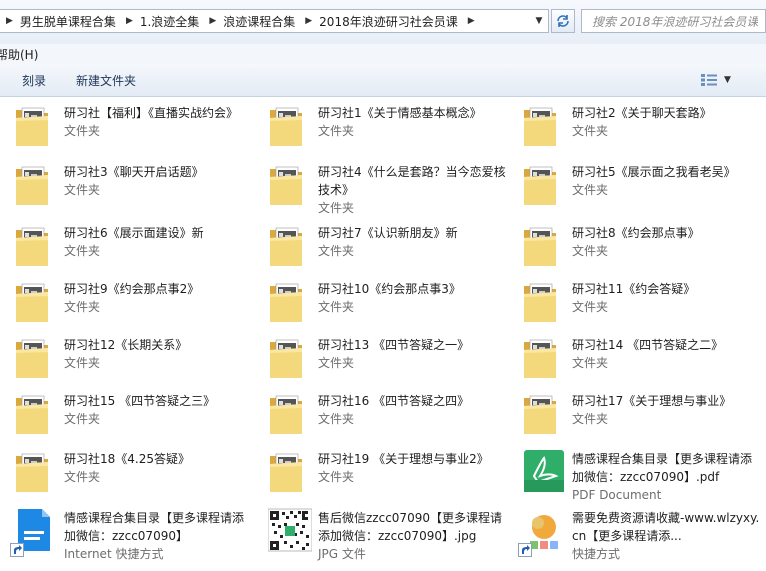 The width and height of the screenshot is (766, 571). I want to click on item-name: 研习社4《什么是套路？当今恋爱核技术》, so click(412, 181).